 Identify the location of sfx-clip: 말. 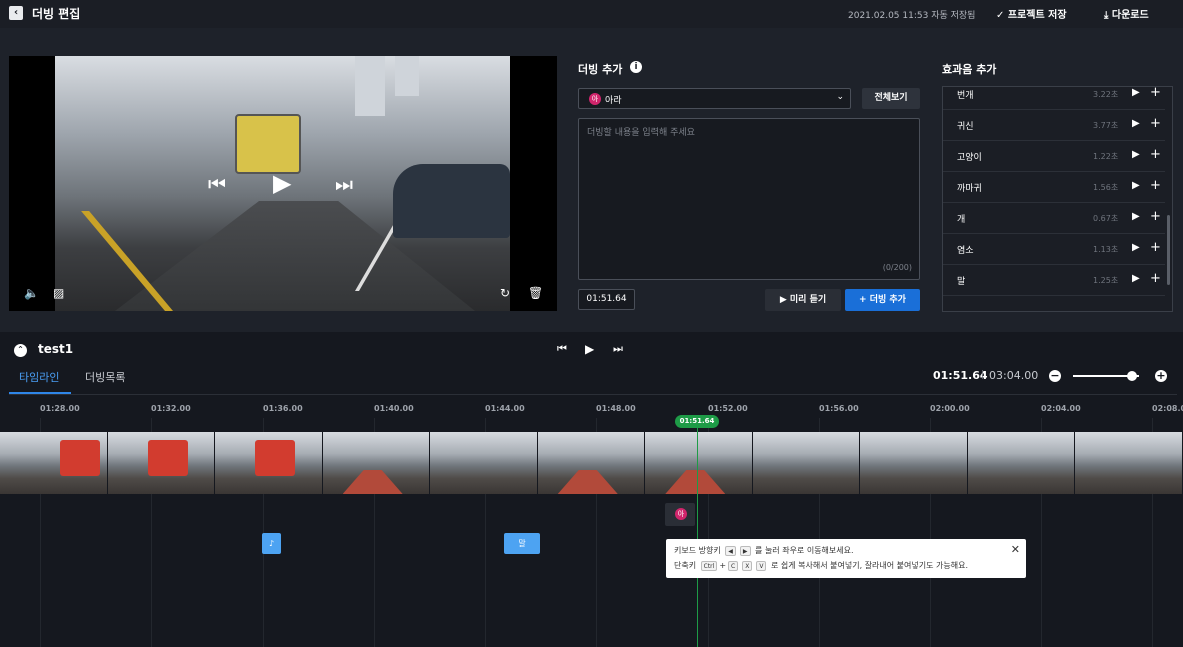
(522, 543).